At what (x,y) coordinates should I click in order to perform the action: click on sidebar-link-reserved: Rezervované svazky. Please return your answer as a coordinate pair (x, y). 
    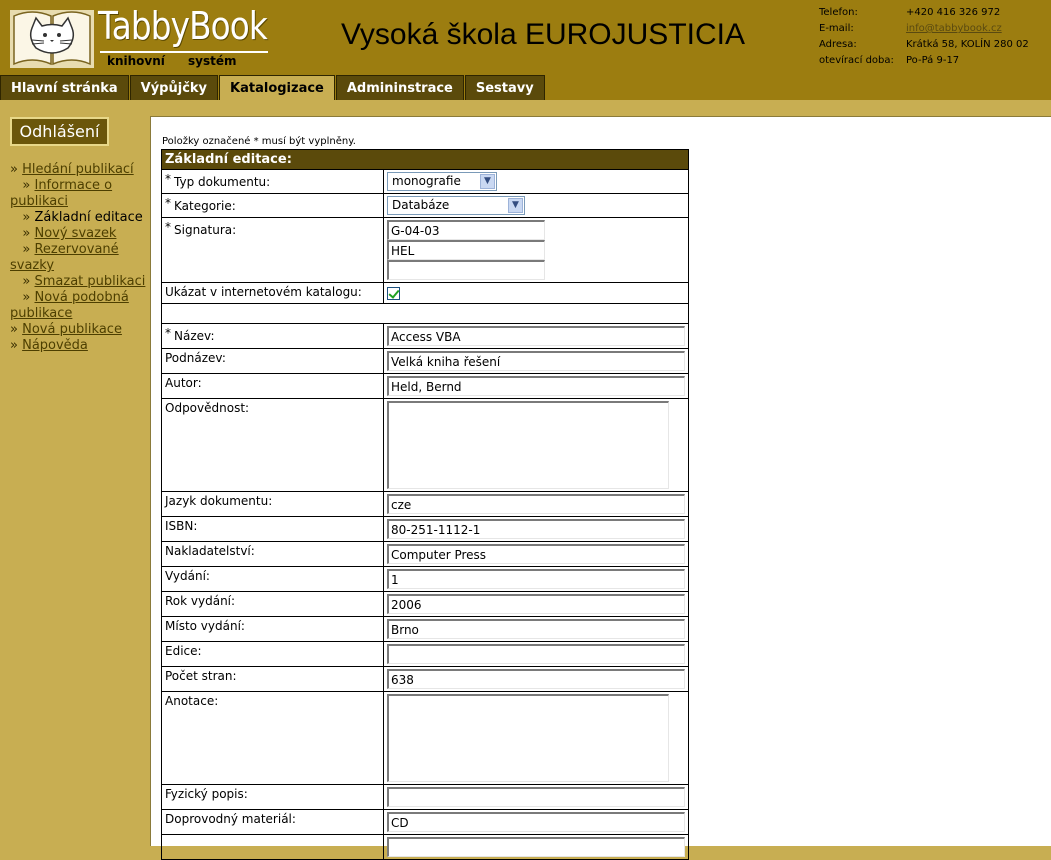
    Looking at the image, I should click on (64, 257).